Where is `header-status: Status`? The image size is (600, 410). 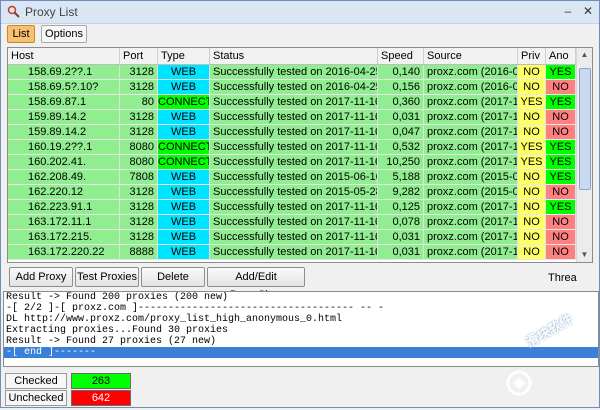 header-status: Status is located at coordinates (294, 56).